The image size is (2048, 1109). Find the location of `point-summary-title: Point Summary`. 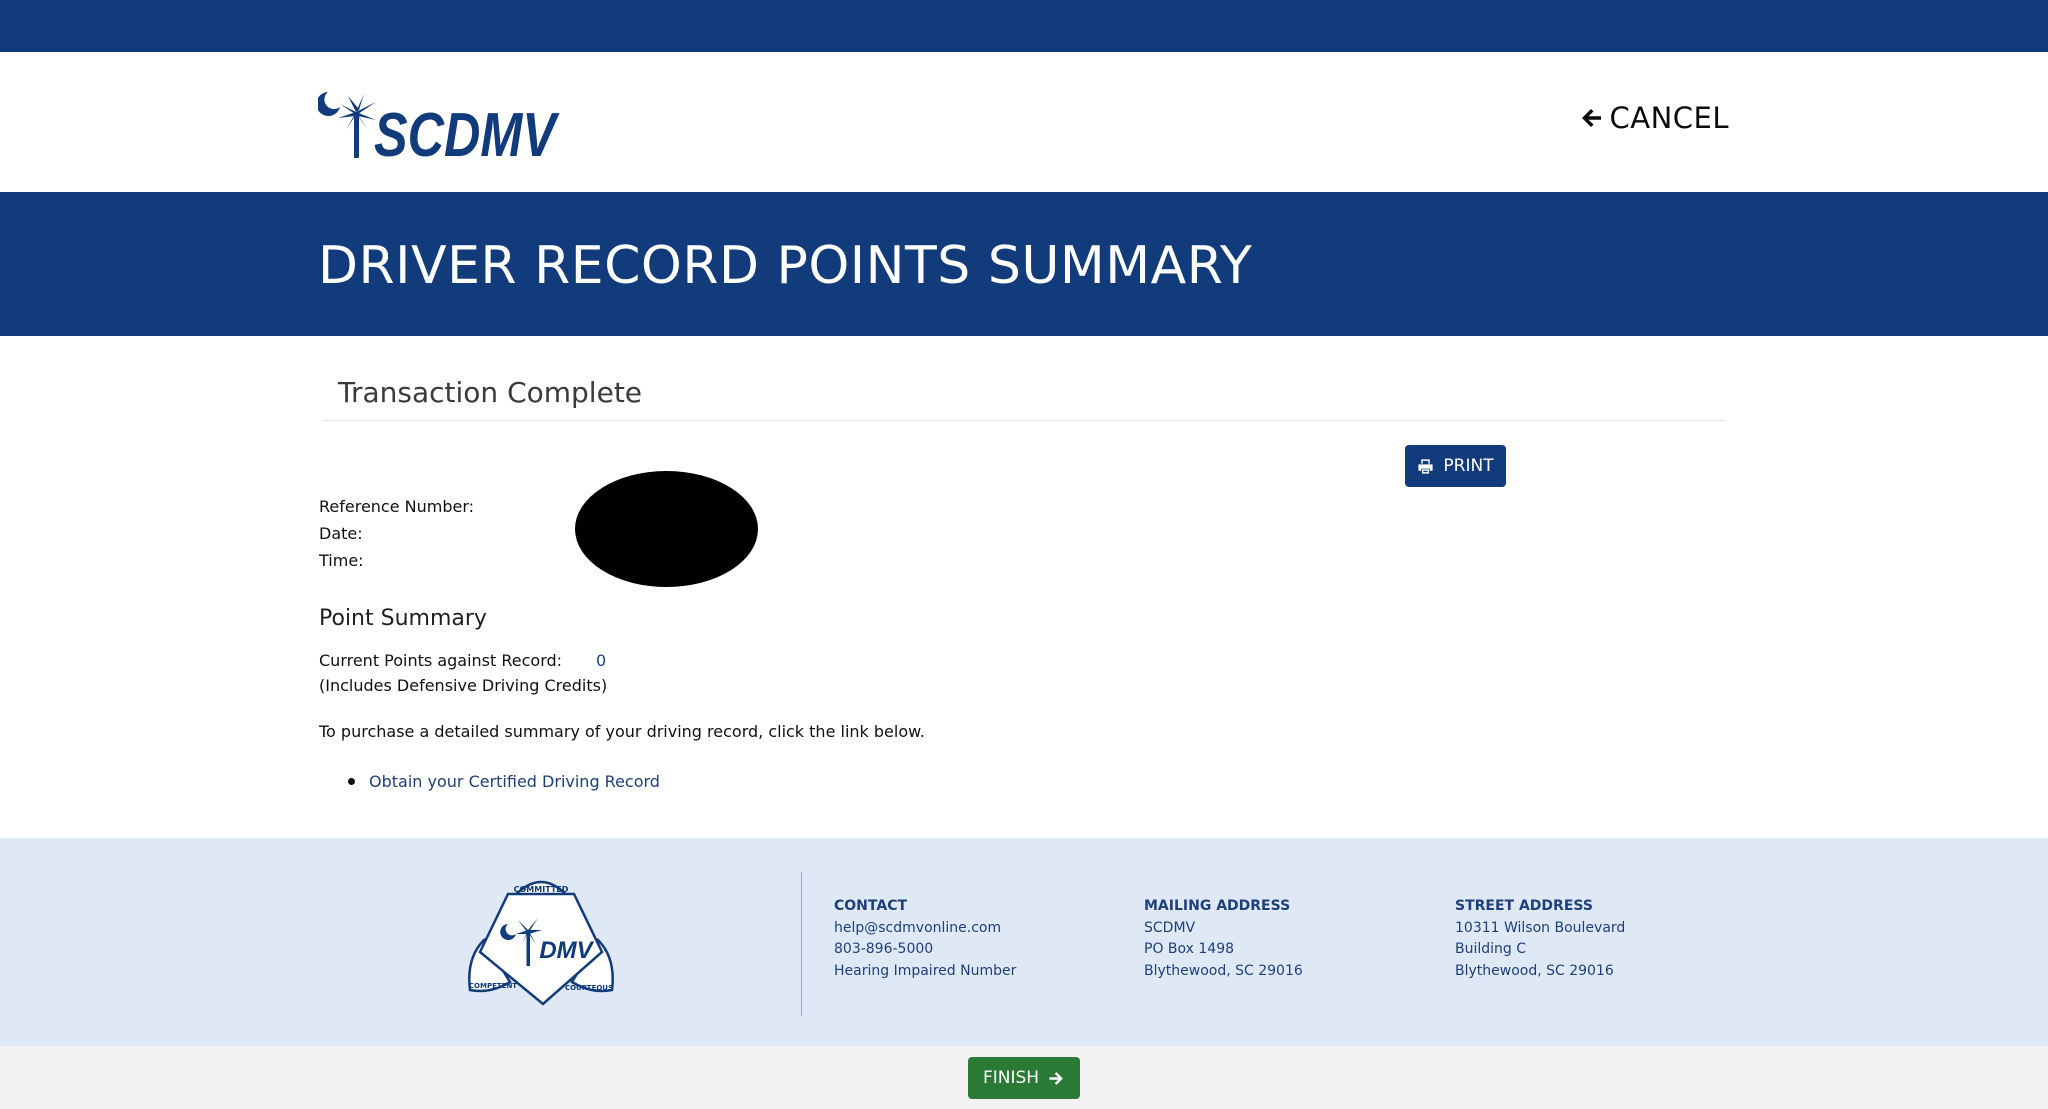

point-summary-title: Point Summary is located at coordinates (403, 618).